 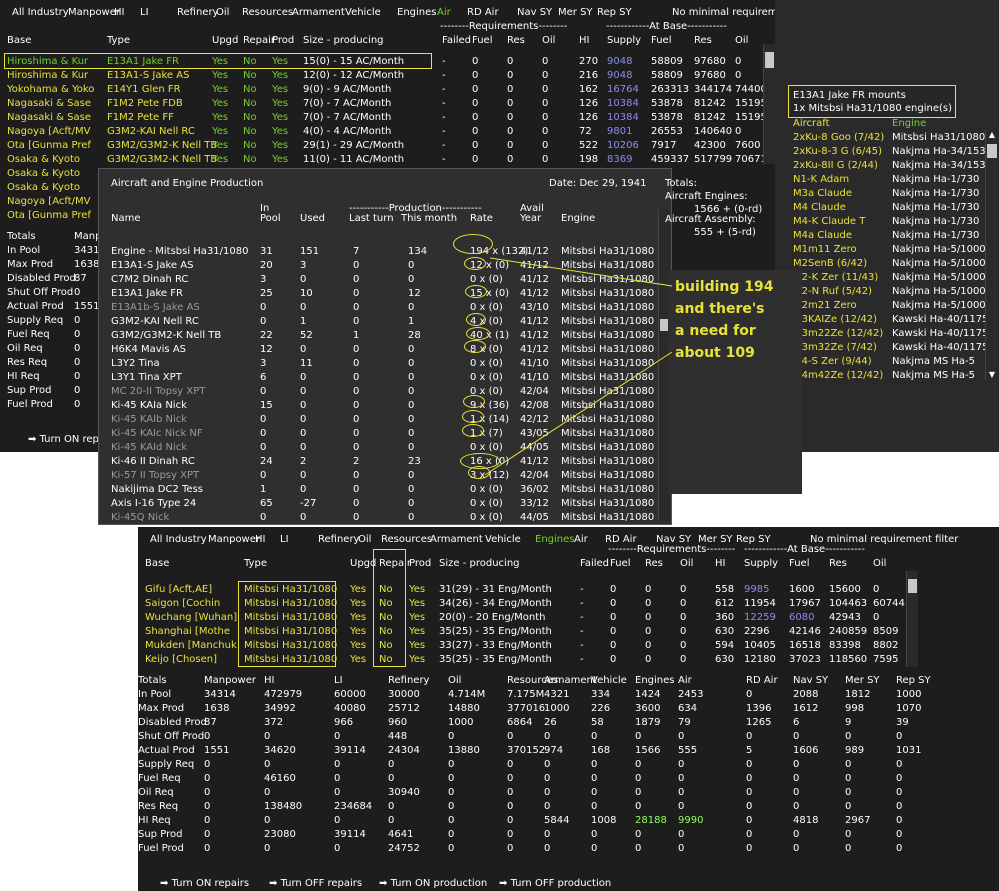 What do you see at coordinates (178, 539) in the screenshot?
I see `menu-all-industry: All Industry` at bounding box center [178, 539].